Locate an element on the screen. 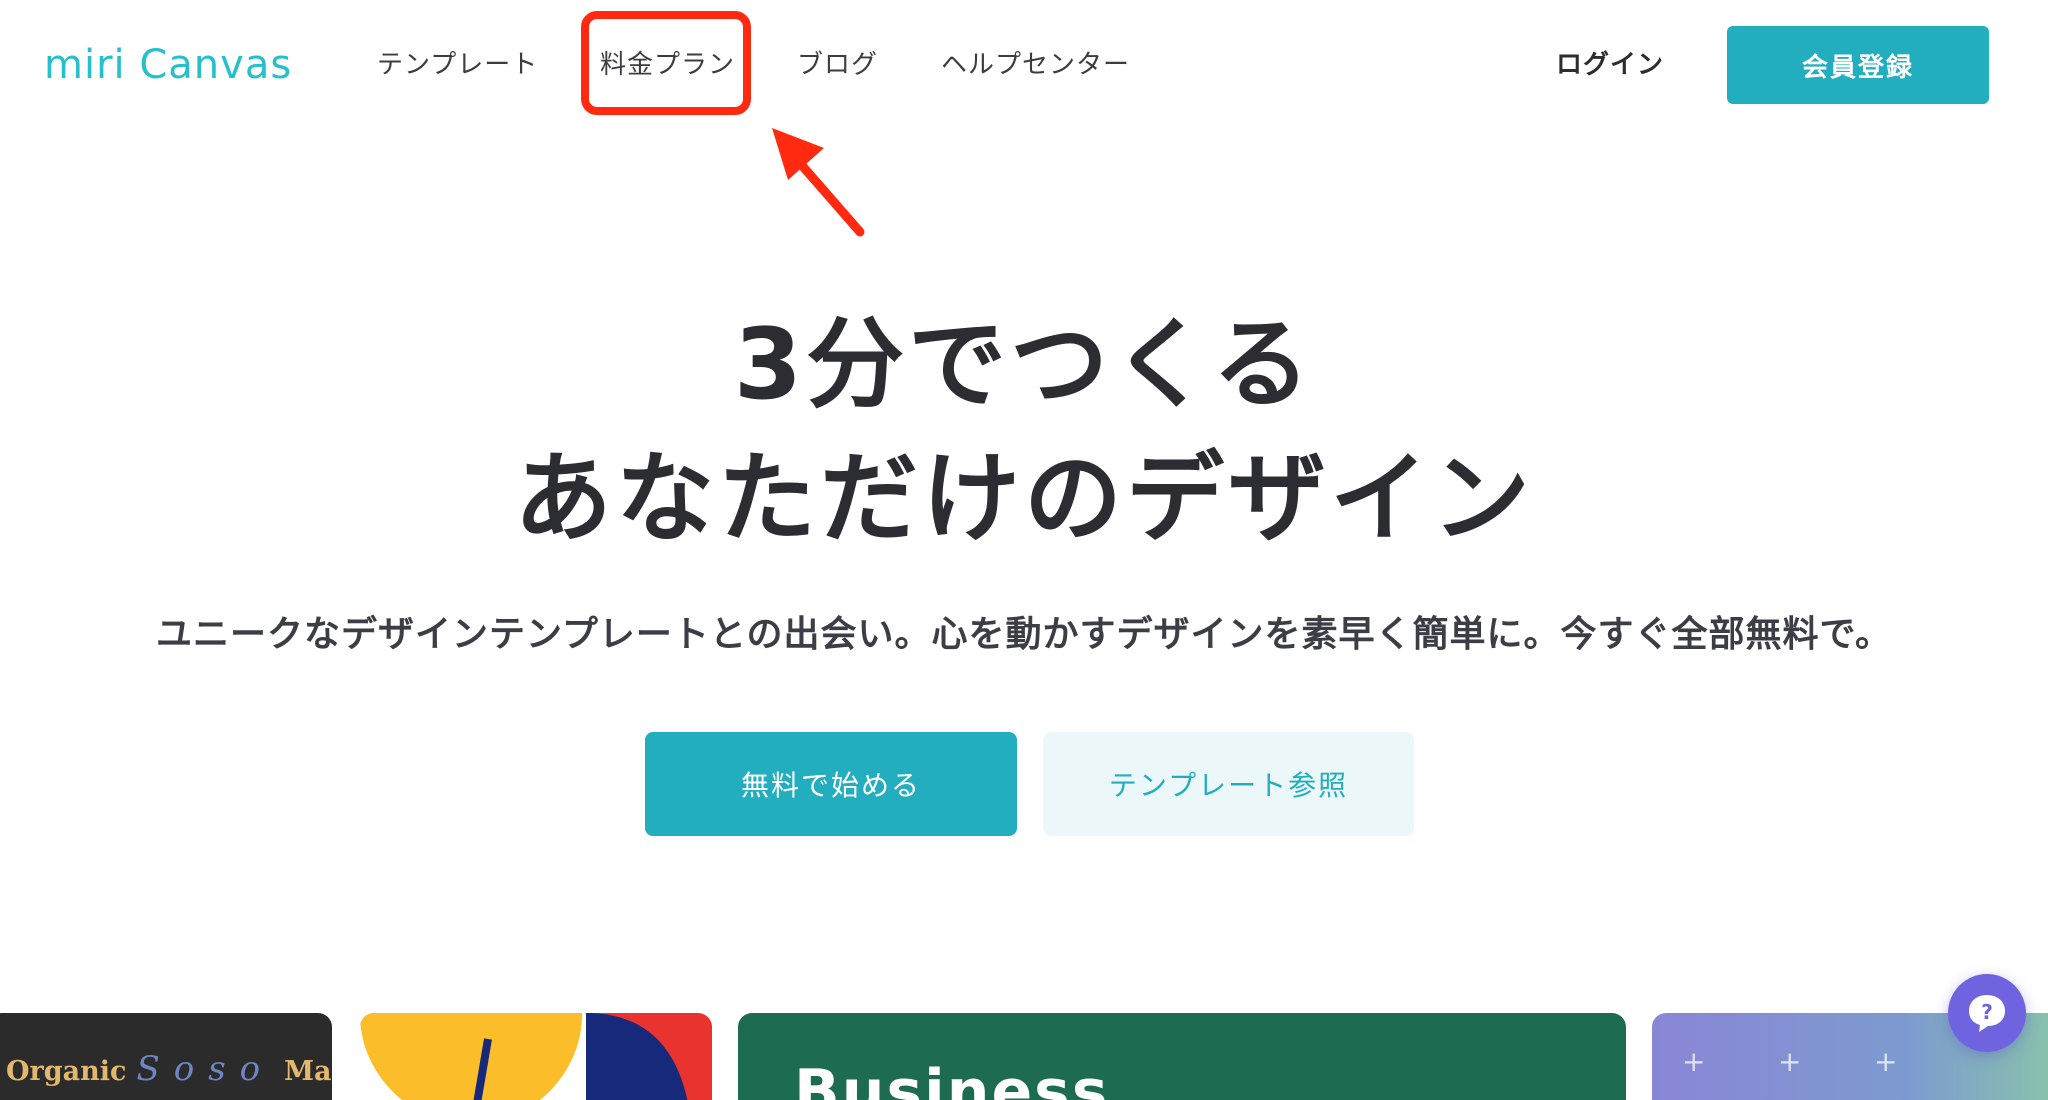 The image size is (2048, 1100). card-word-right: Mart is located at coordinates (308, 1071).